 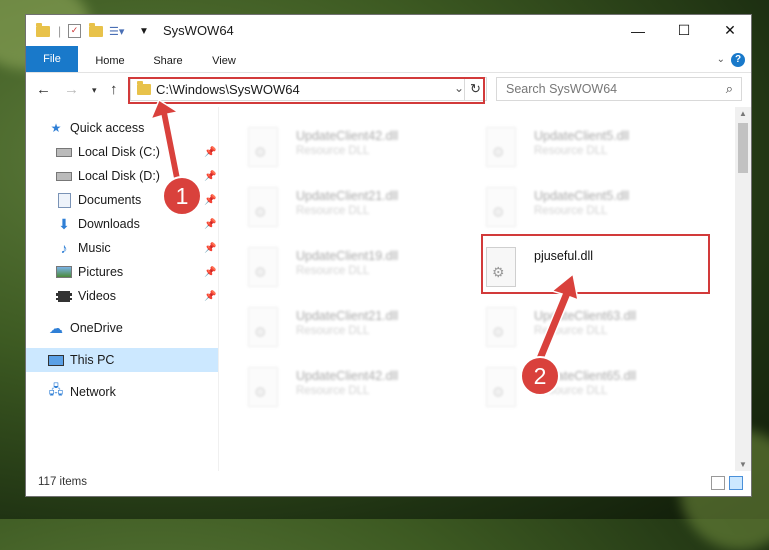 I want to click on step-2-badge: 2, so click(x=540, y=376).